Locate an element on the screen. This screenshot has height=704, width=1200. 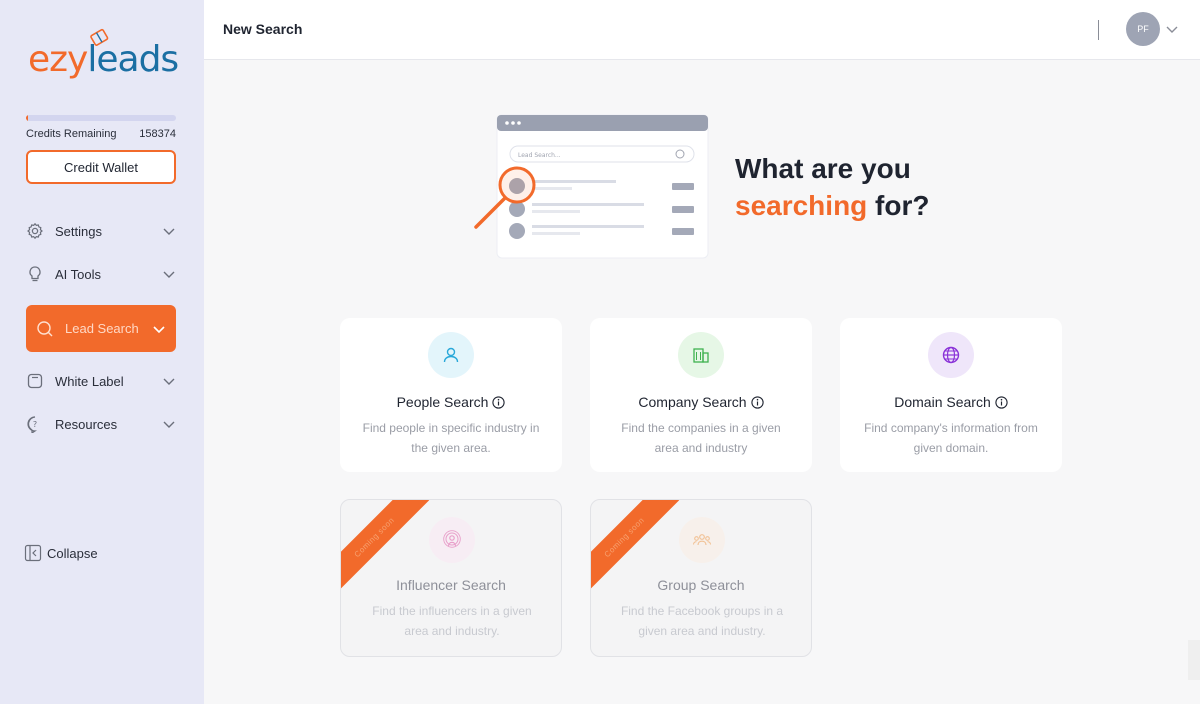
credits-remaining-value: 158374 is located at coordinates (157, 134).